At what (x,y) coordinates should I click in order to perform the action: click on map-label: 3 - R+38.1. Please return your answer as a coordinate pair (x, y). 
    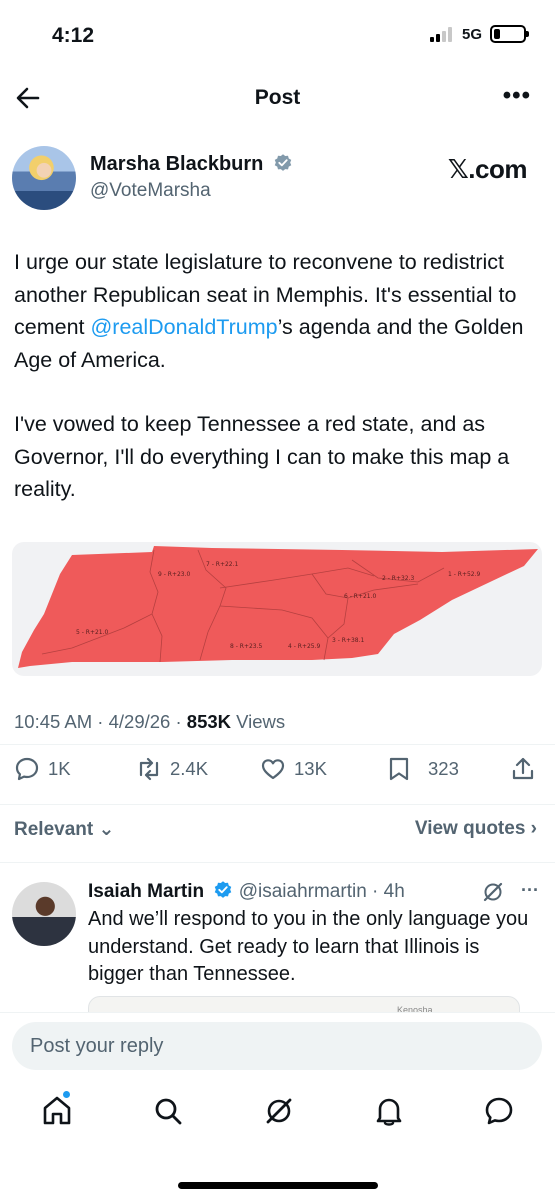
    Looking at the image, I should click on (348, 640).